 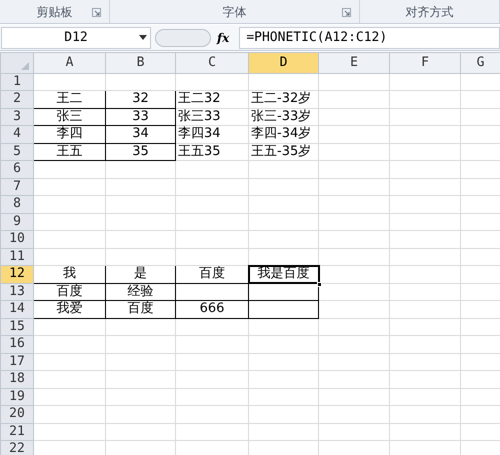 What do you see at coordinates (17, 151) in the screenshot?
I see `row-header: 5` at bounding box center [17, 151].